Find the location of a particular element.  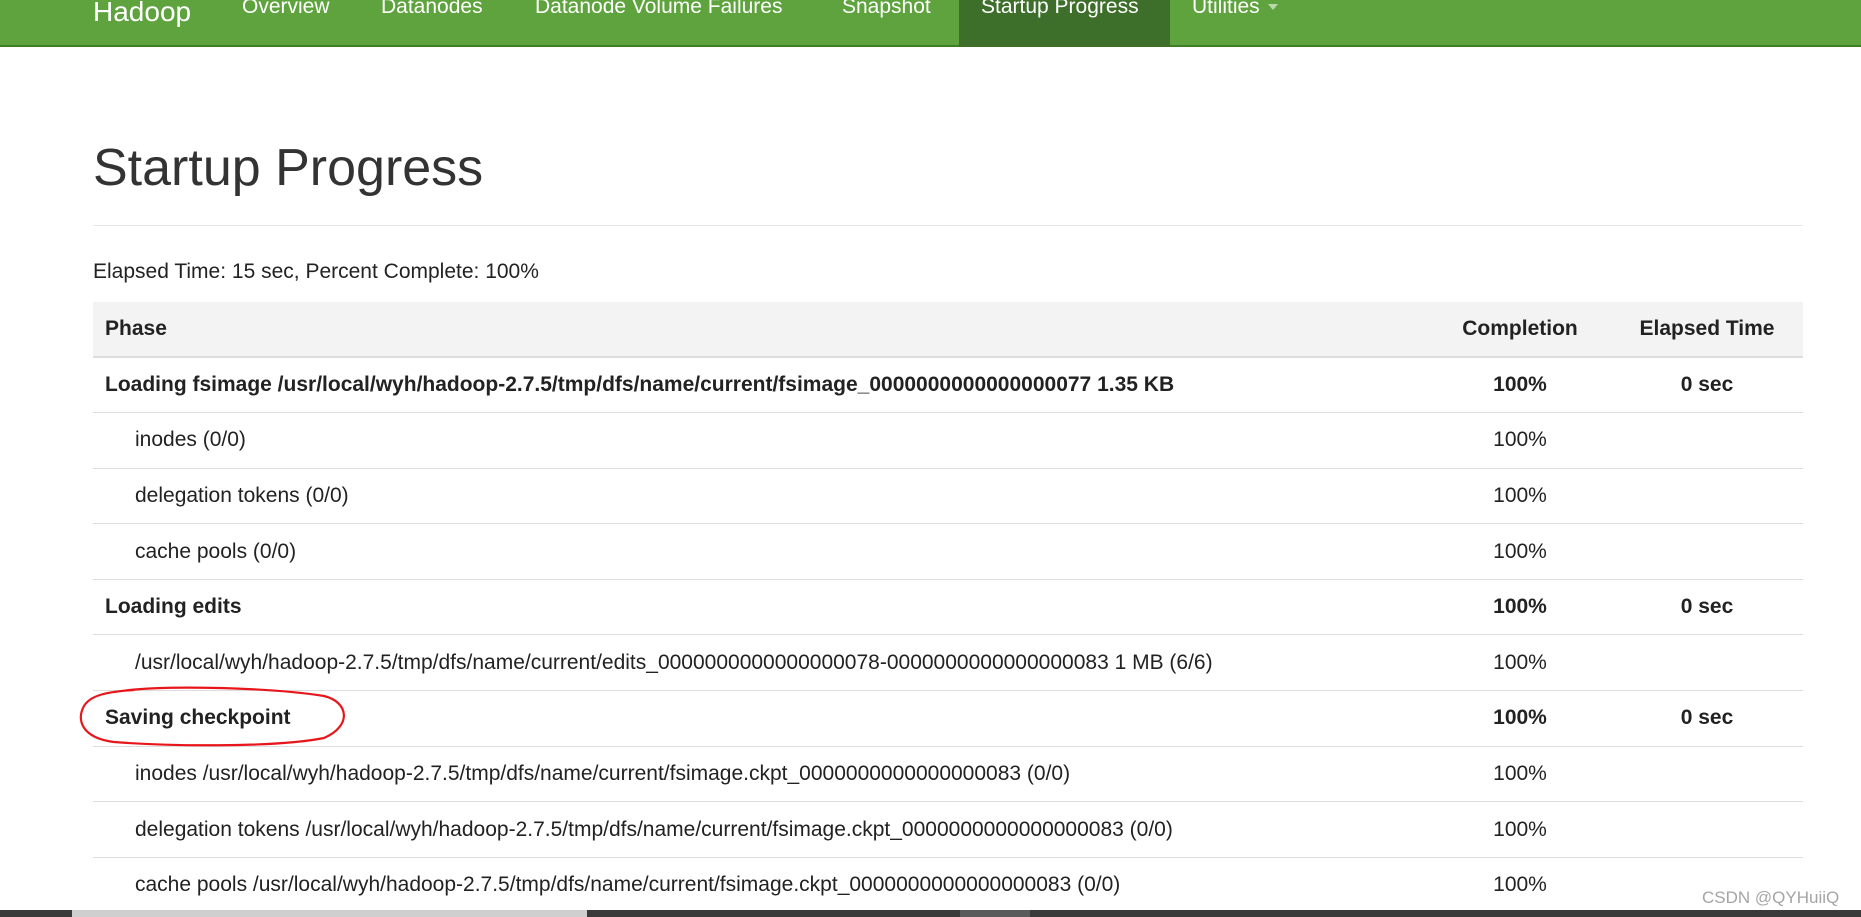

nav-startup-progress: Startup Progress is located at coordinates (1064, 23).